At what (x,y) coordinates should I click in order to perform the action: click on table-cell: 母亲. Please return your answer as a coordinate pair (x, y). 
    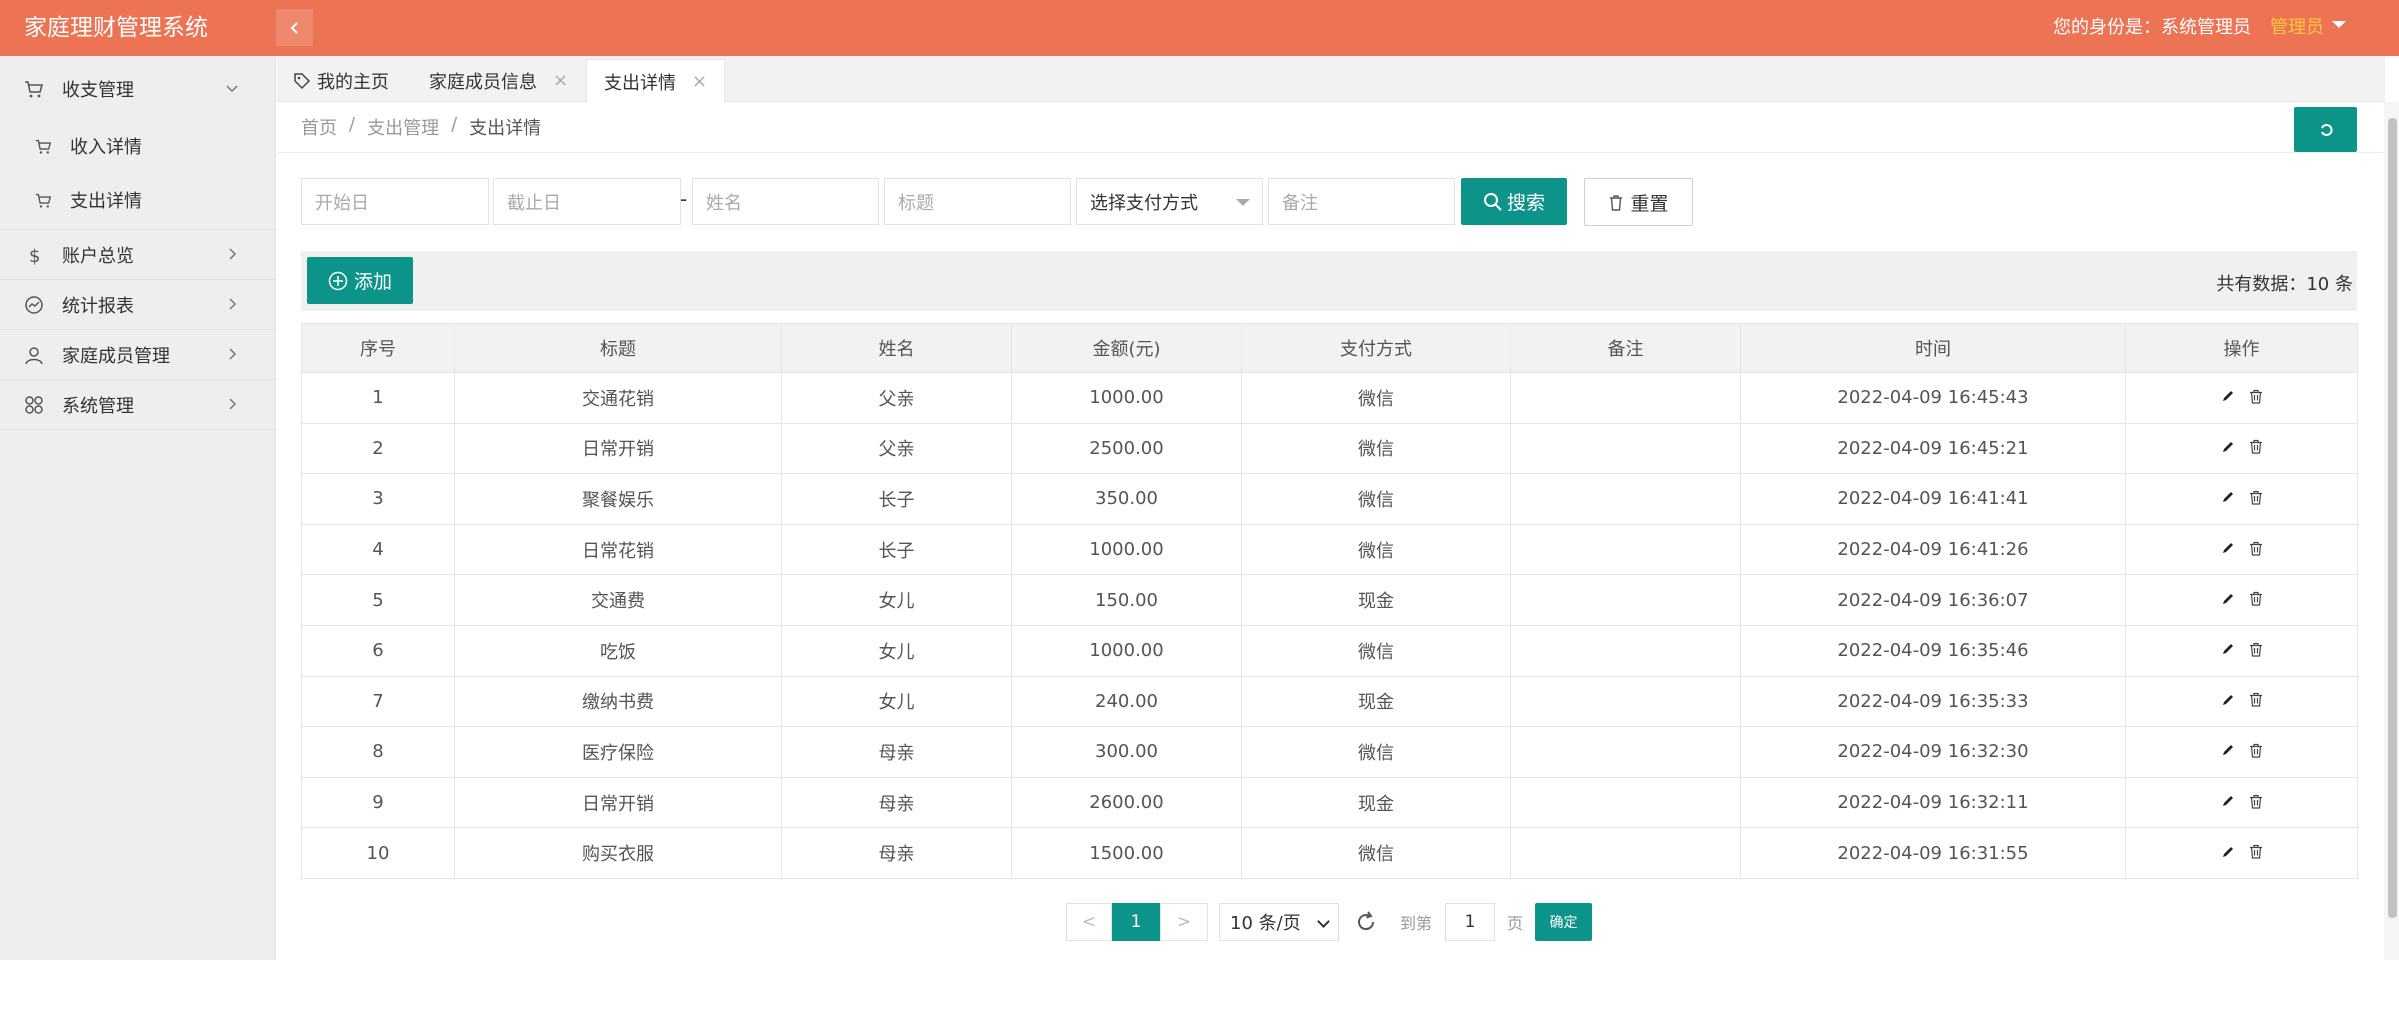
    Looking at the image, I should click on (896, 853).